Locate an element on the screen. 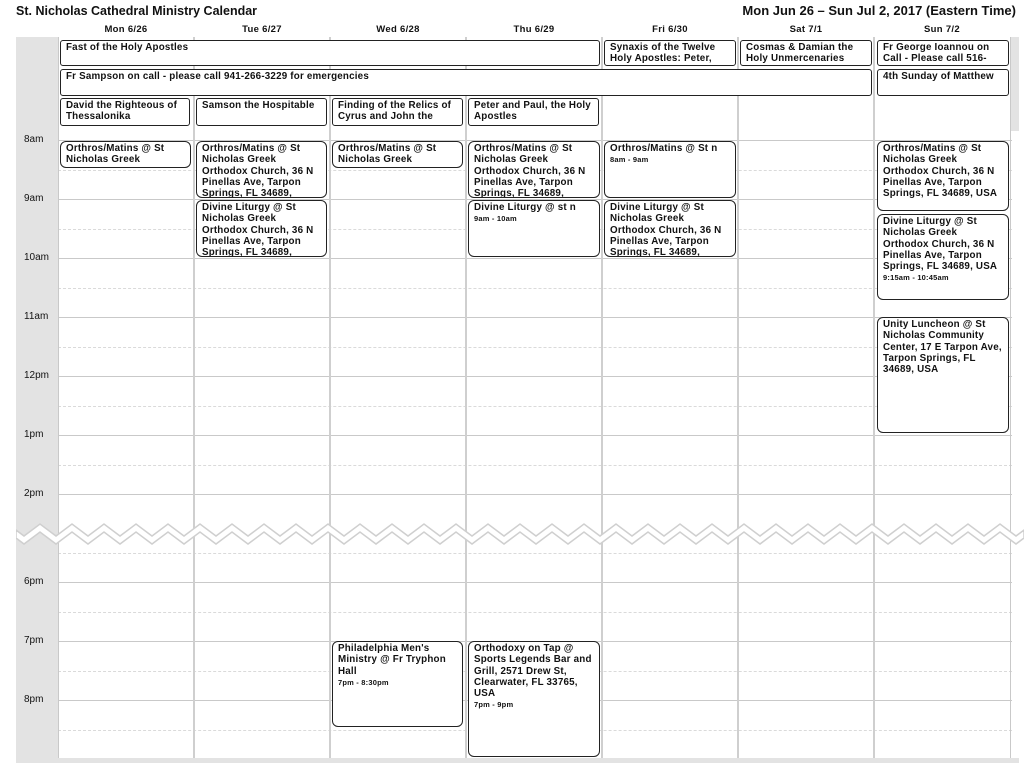  time-label-6pm: 6pm is located at coordinates (34, 581).